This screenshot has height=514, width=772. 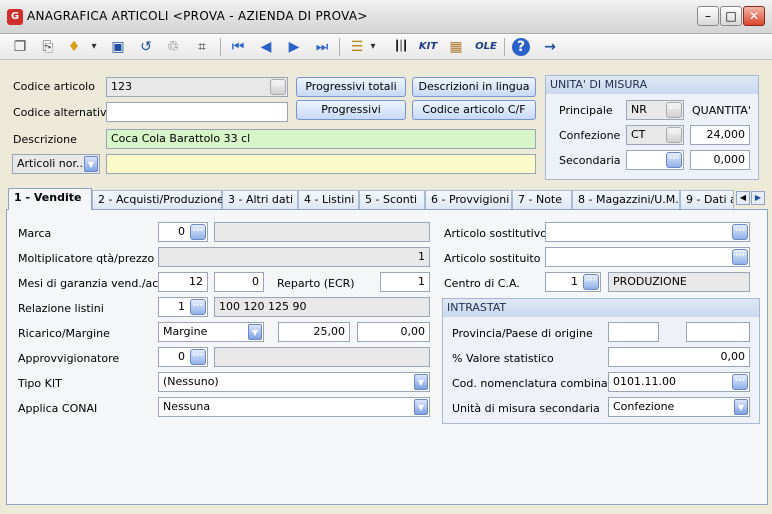 What do you see at coordinates (474, 110) in the screenshot?
I see `codice-articolo-cf-button: Codice articolo C/F` at bounding box center [474, 110].